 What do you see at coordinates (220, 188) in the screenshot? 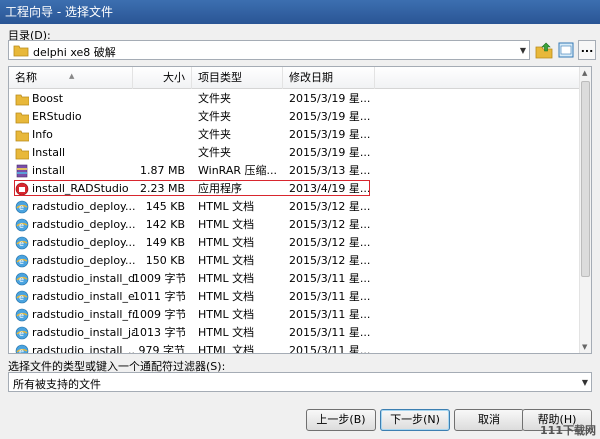
I see `file-type: 应用程序` at bounding box center [220, 188].